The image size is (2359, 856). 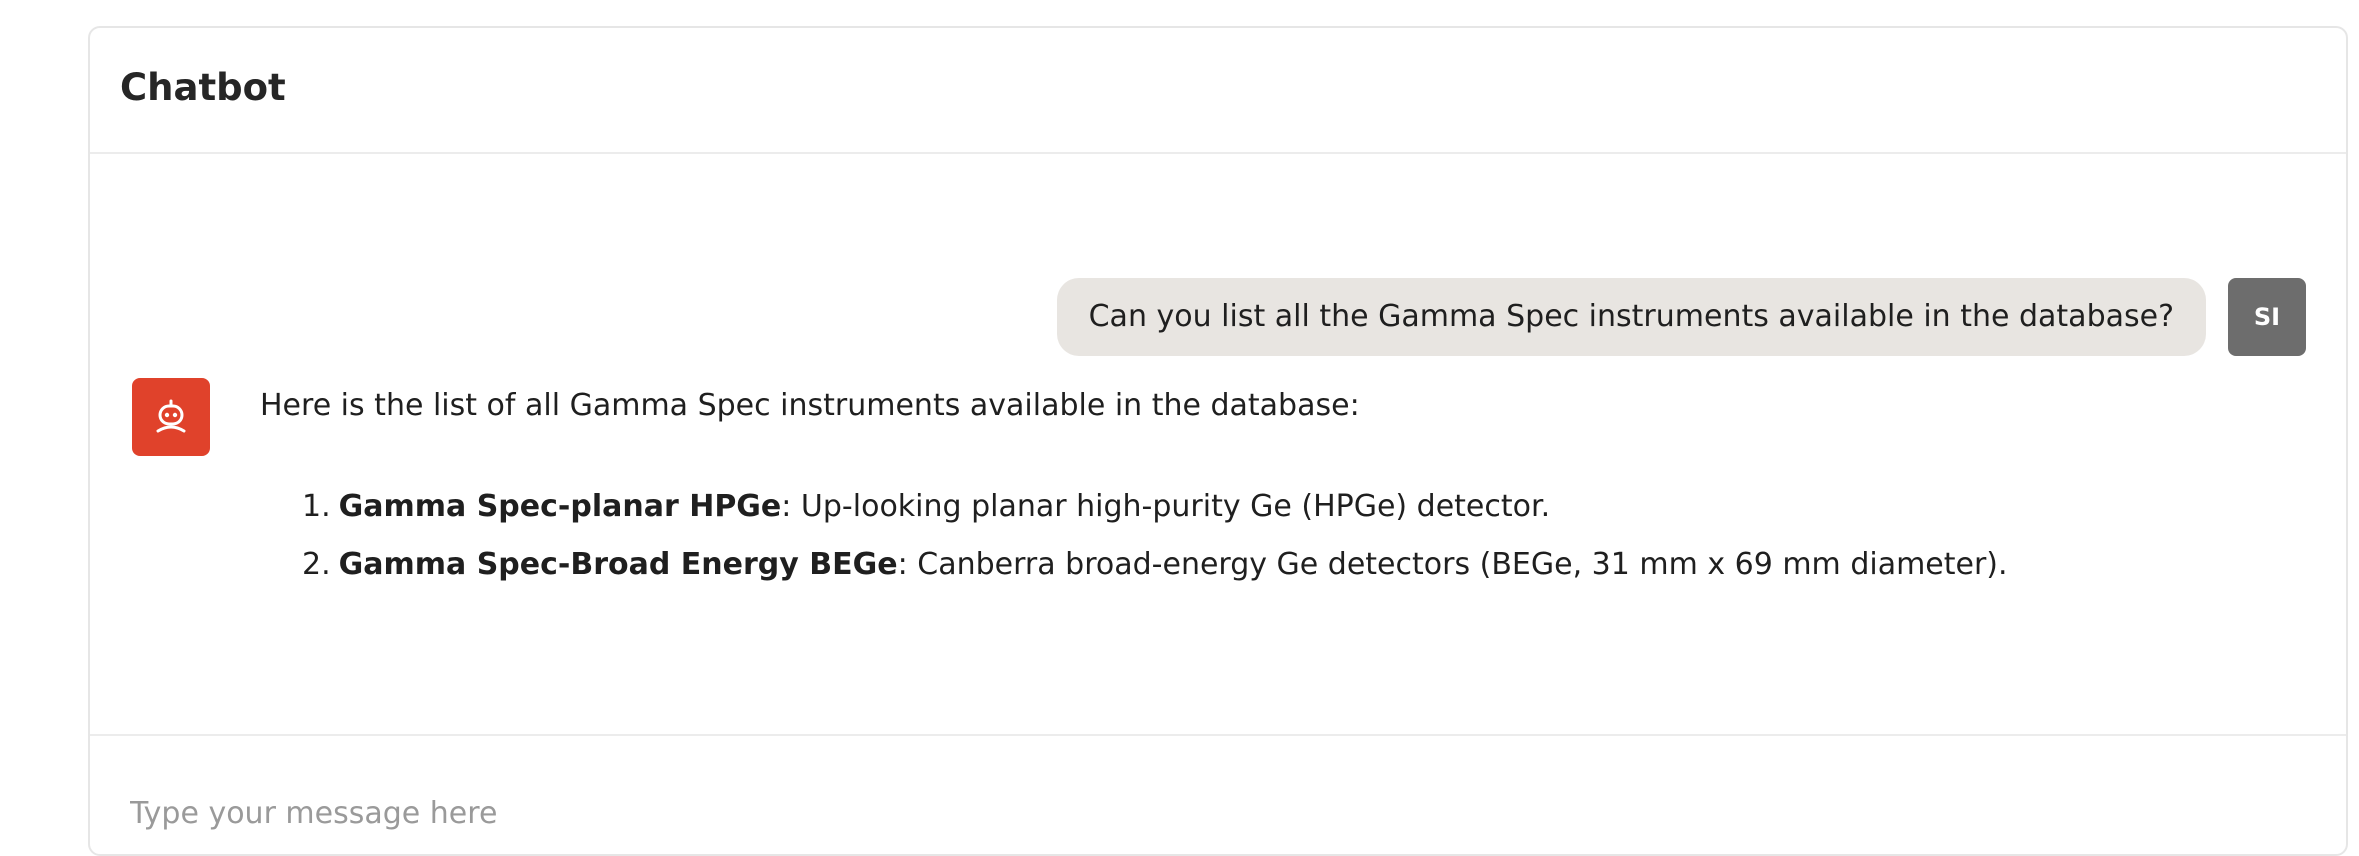 I want to click on instrument-name: Gamma Spec-planar HPGe, so click(x=560, y=506).